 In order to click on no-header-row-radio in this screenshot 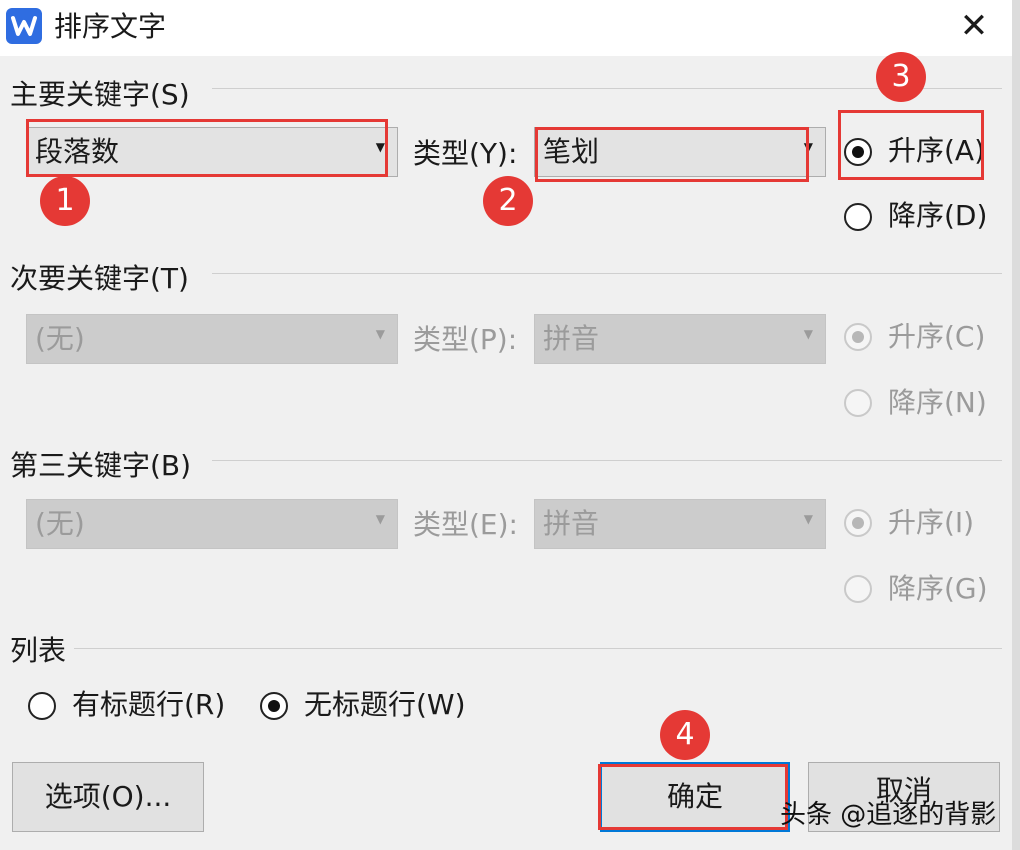, I will do `click(274, 706)`.